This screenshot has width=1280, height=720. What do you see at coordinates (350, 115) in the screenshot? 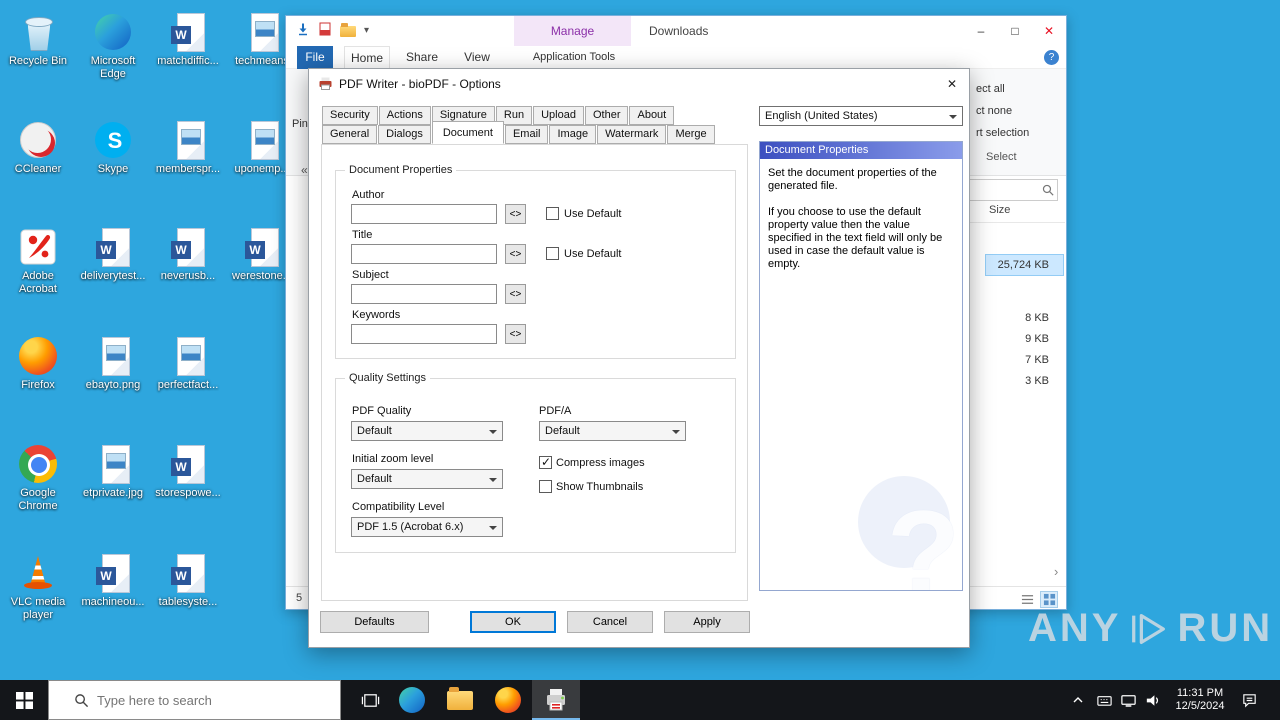
I see `tab-security: Security` at bounding box center [350, 115].